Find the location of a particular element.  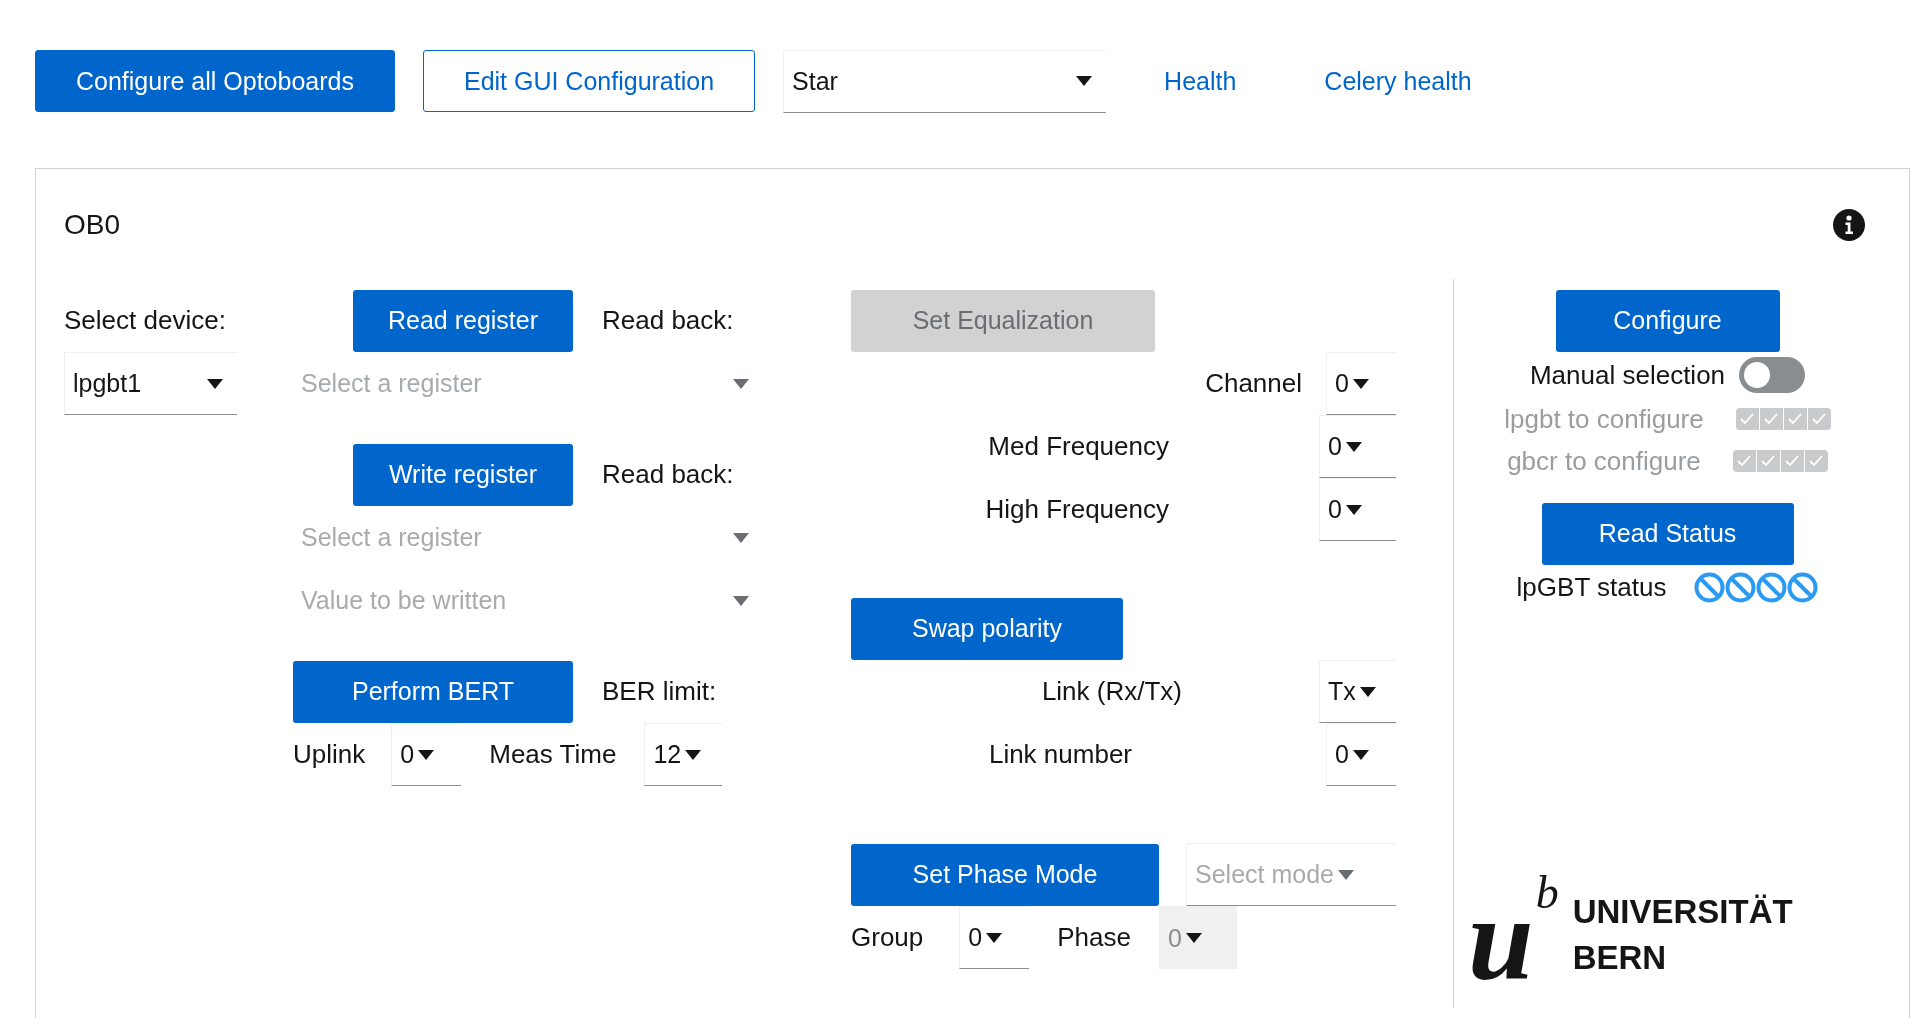

swap-polarity-button: Swap polarity is located at coordinates (987, 628).